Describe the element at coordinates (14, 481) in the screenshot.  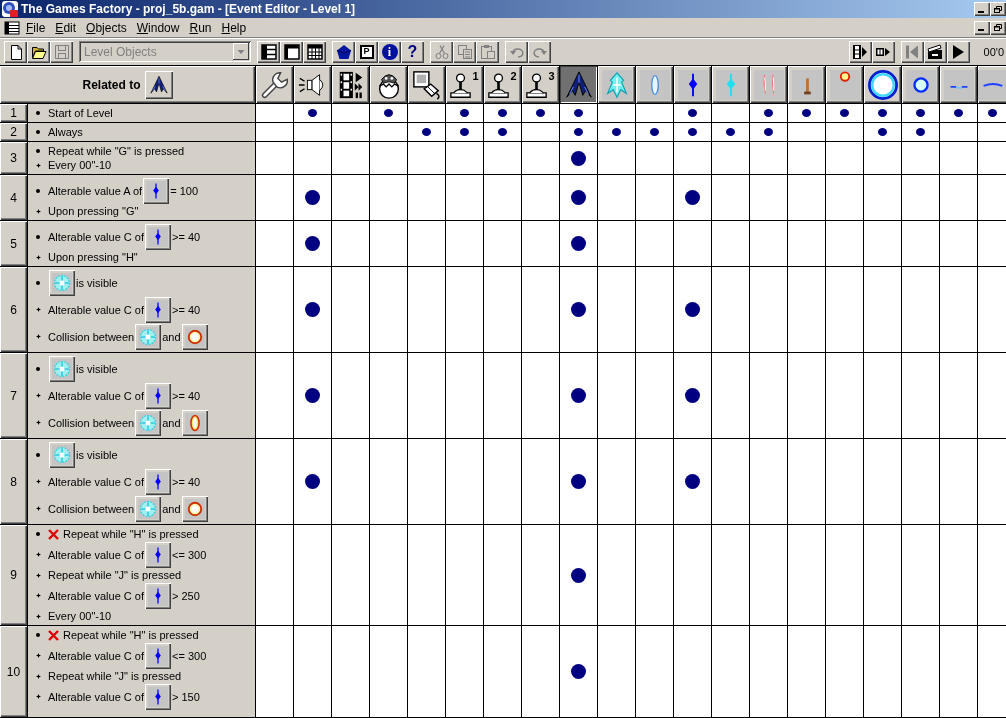
I see `row-number: 8` at that location.